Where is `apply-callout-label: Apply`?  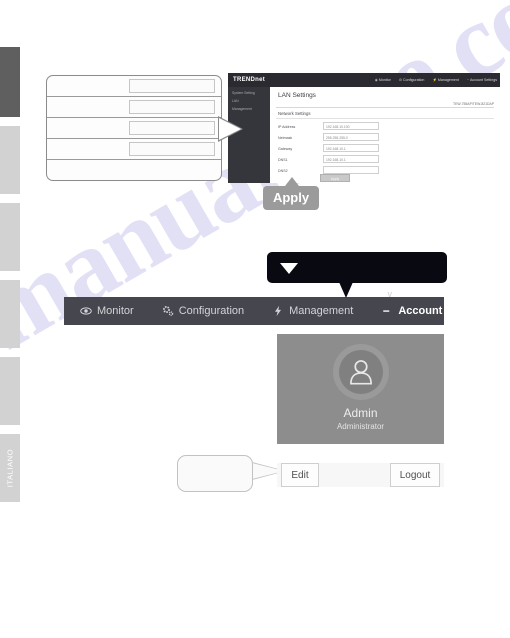 apply-callout-label: Apply is located at coordinates (291, 197).